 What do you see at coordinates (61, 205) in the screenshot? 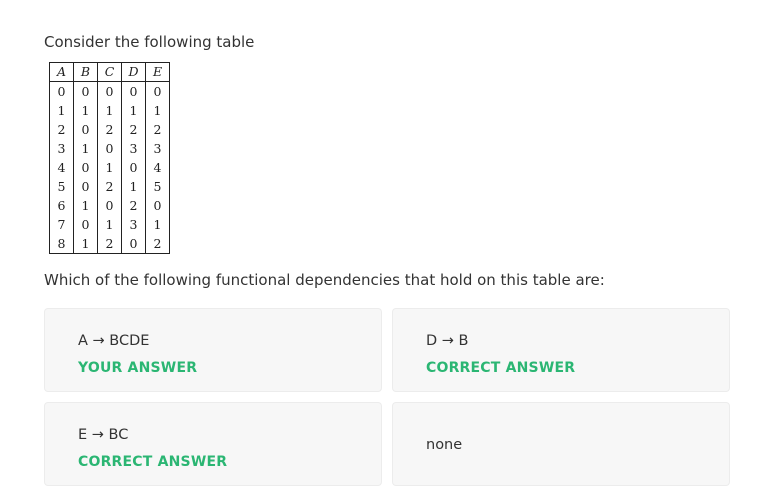
I see `table-cell-a: 6` at bounding box center [61, 205].